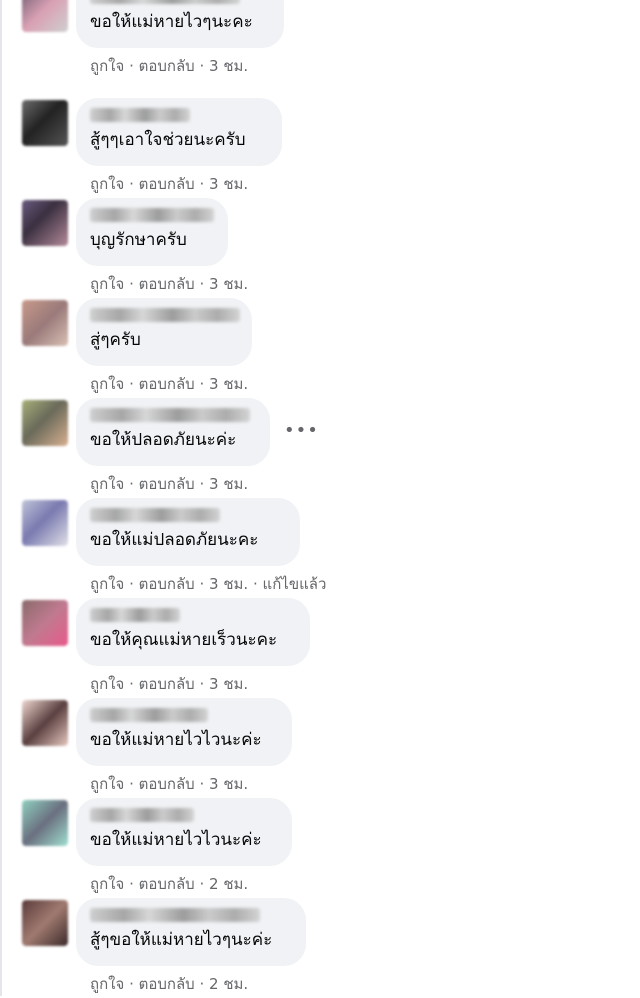 This screenshot has width=640, height=998. Describe the element at coordinates (168, 140) in the screenshot. I see `comment-text: สู้ๆๆเอาใจช่วยนะครับ` at that location.